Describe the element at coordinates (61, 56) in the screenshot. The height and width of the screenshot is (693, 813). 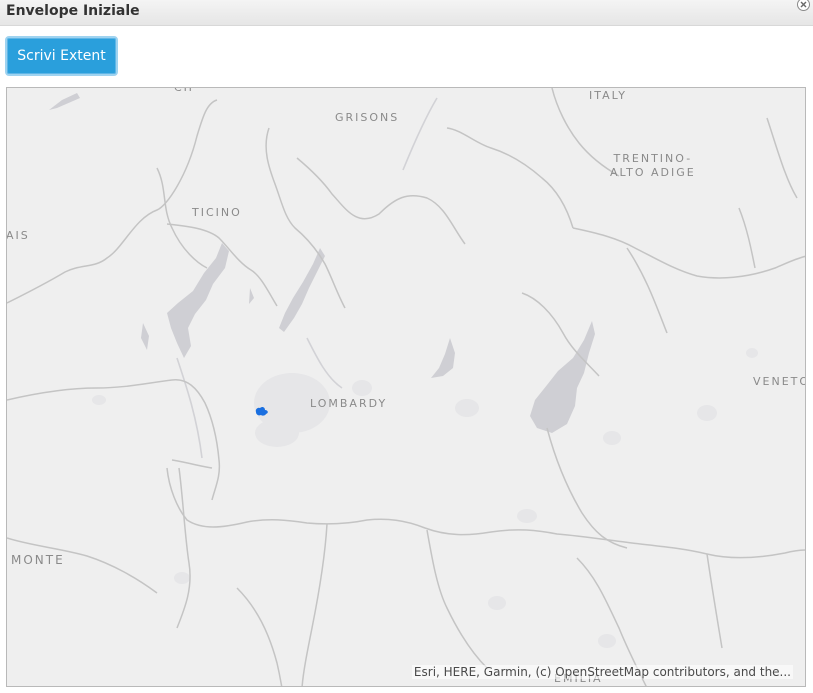
I see `write-extent-button: Scrivi Extent` at that location.